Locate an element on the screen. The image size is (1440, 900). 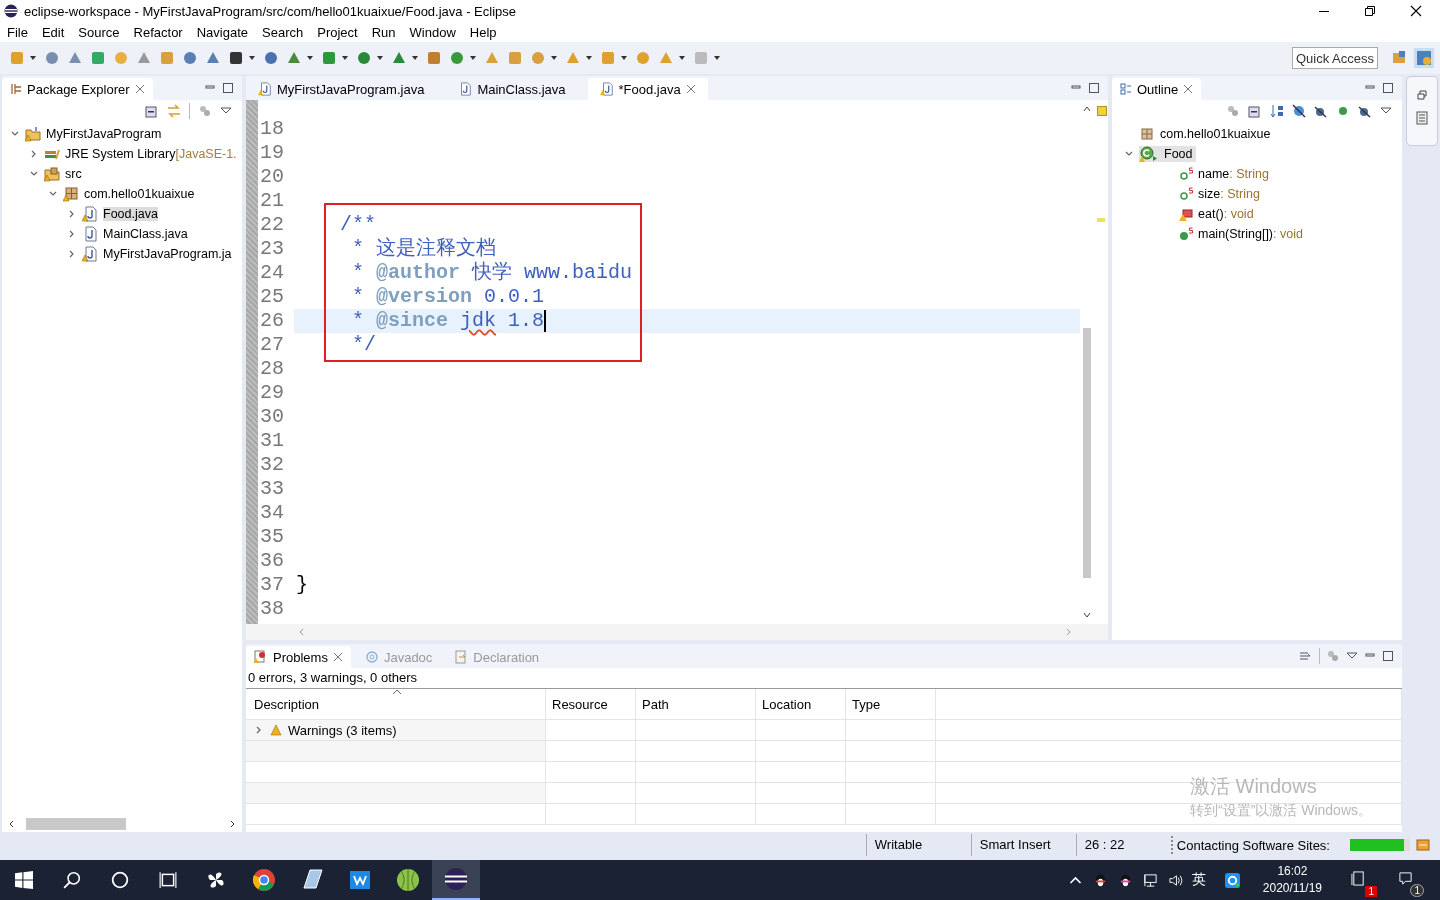
editor-tab: *Food.java is located at coordinates (647, 89).